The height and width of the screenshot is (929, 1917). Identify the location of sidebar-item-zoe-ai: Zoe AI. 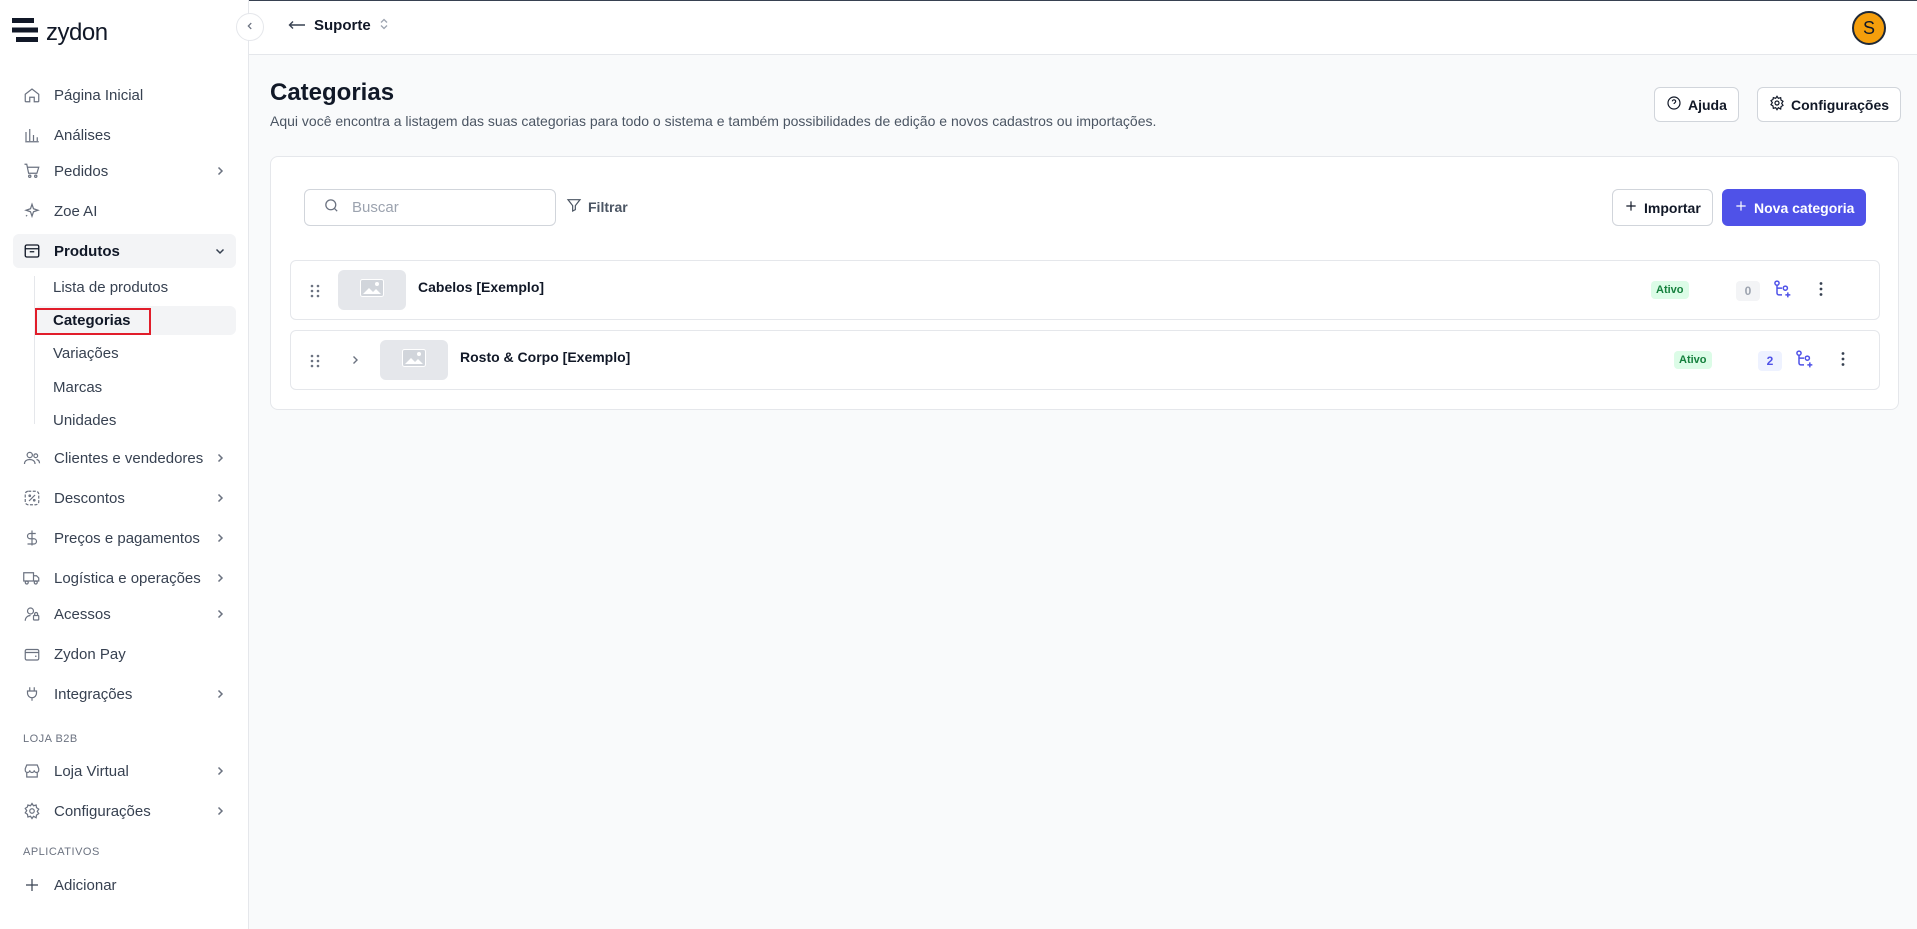
(124, 211).